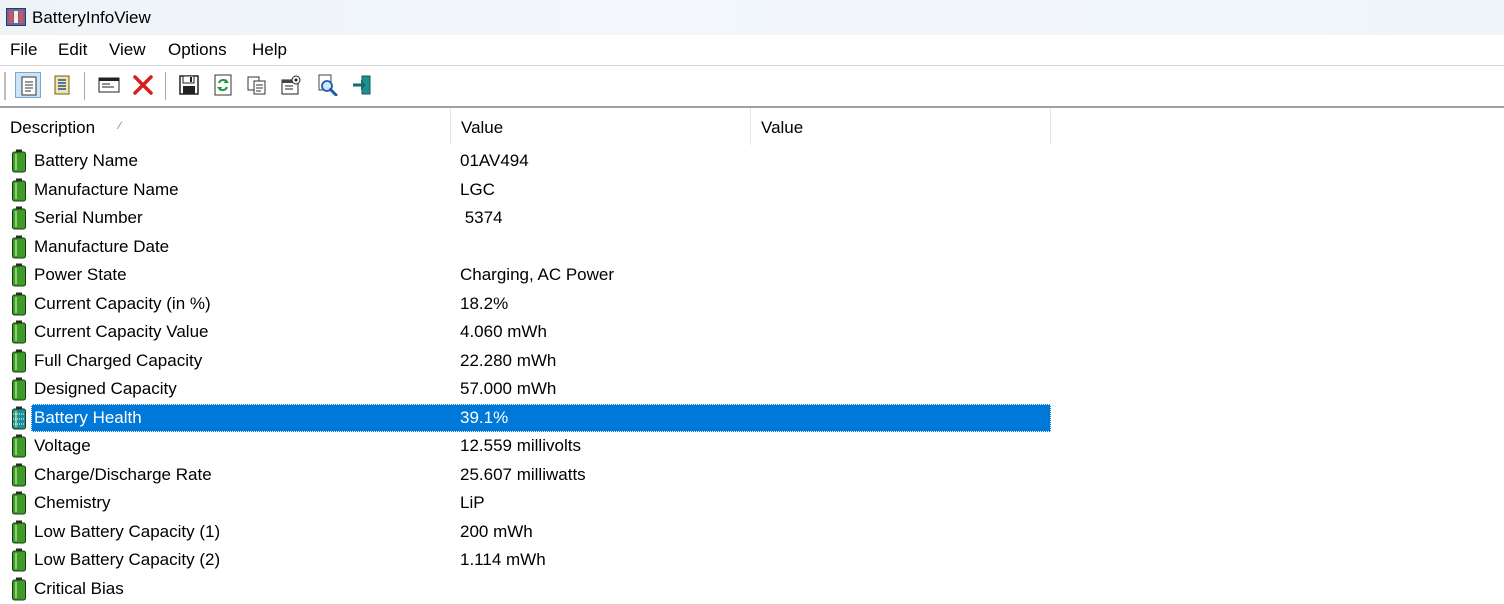  What do you see at coordinates (752, 161) in the screenshot?
I see `table-row: Battery Name 01AV494` at bounding box center [752, 161].